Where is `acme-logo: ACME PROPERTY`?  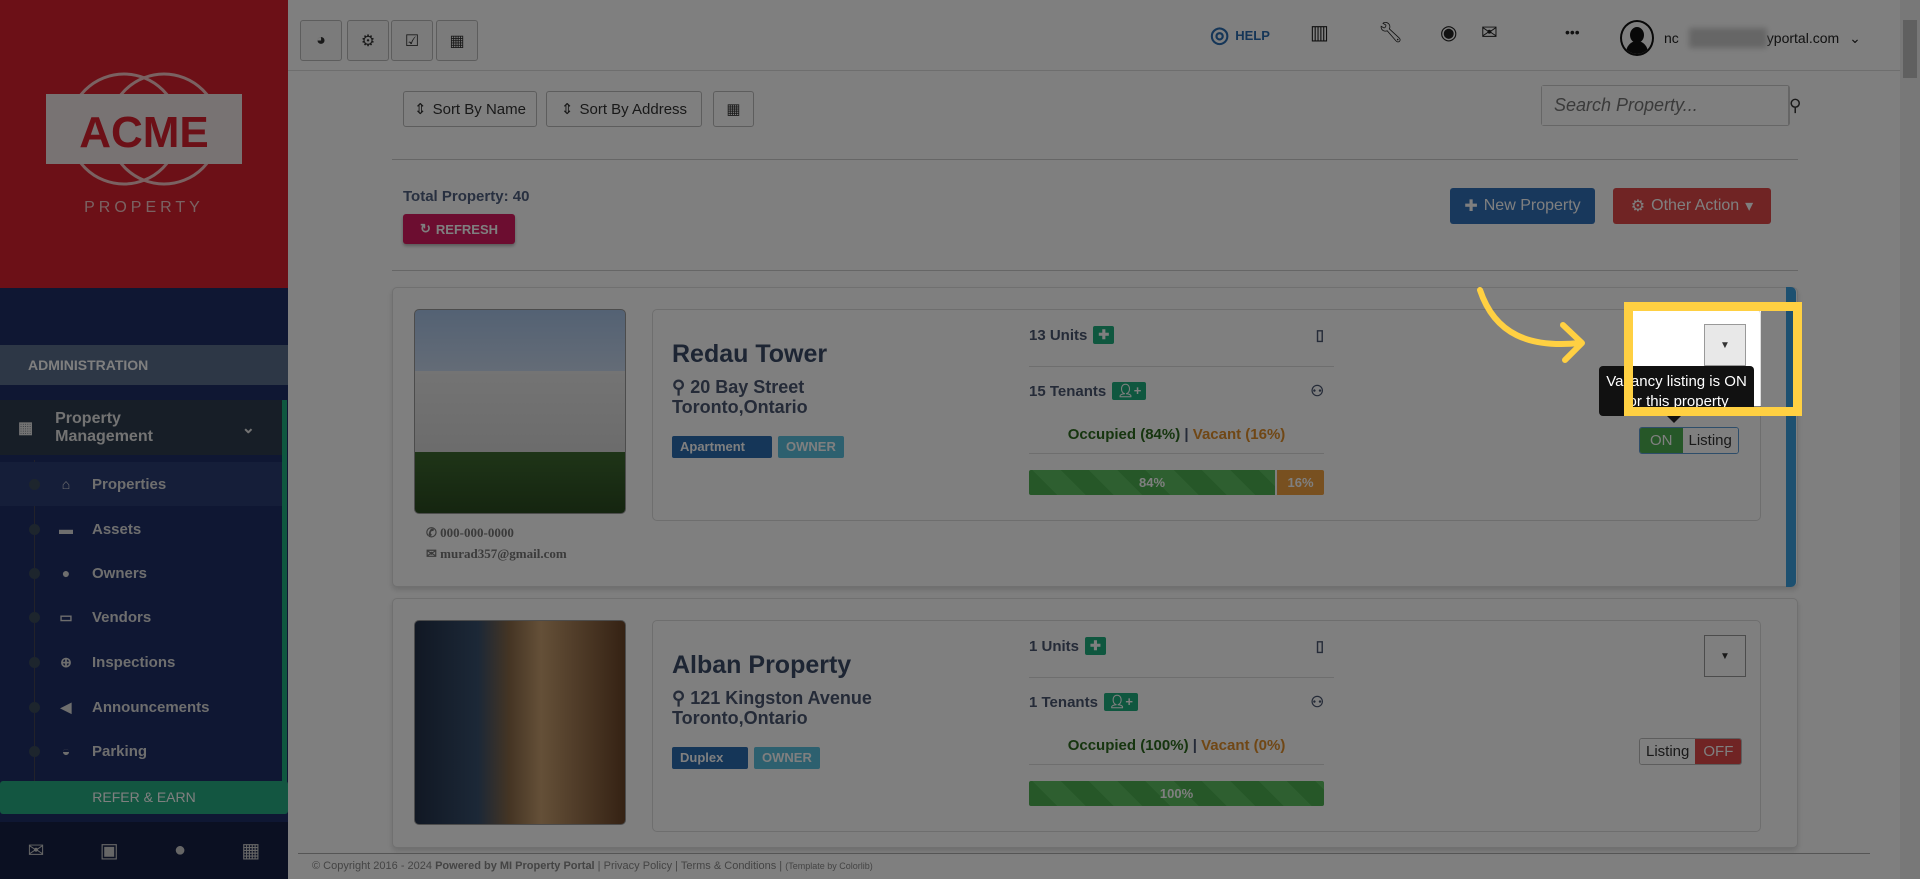 acme-logo: ACME PROPERTY is located at coordinates (144, 144).